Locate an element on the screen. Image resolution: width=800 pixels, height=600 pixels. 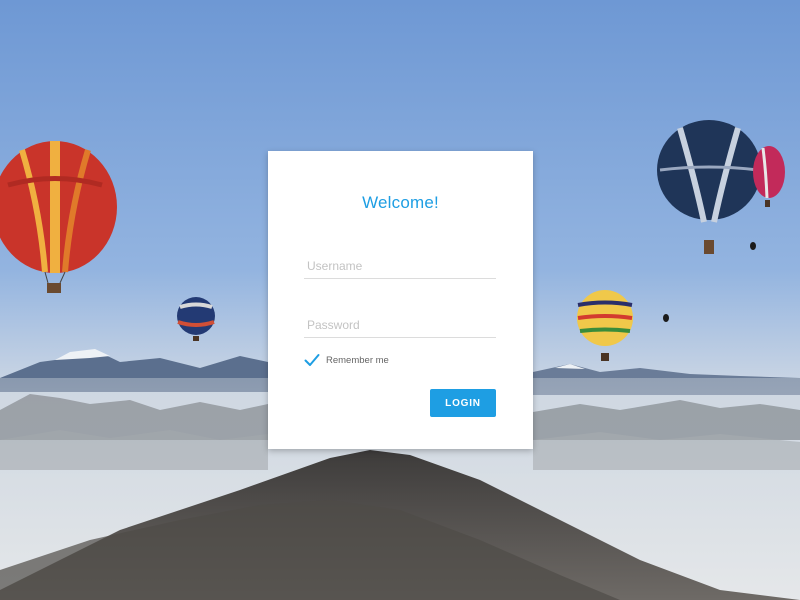
checkmark-icon is located at coordinates (312, 360).